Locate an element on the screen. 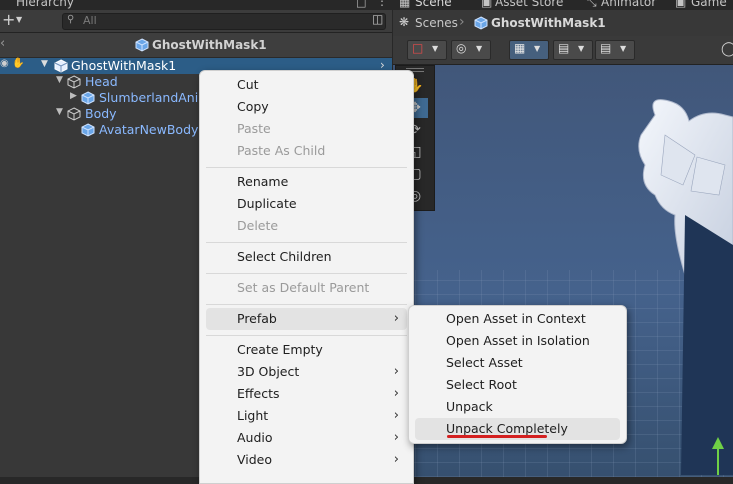 The image size is (733, 484). hierarchy-row-label: SlumberlandAnim is located at coordinates (155, 97).